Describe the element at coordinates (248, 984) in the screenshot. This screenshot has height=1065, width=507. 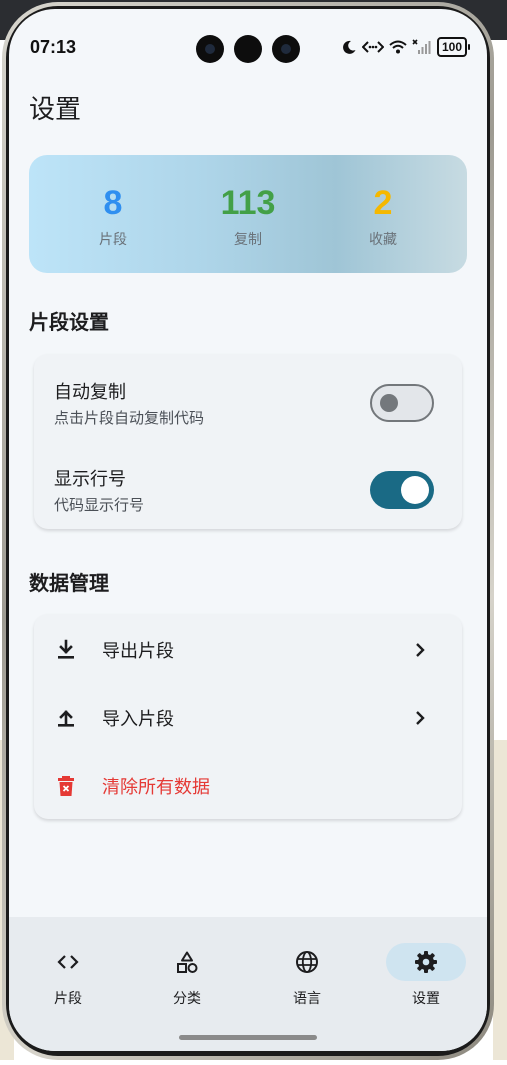
I see `bottom-navigation: 片段 分类 语言 设置` at that location.